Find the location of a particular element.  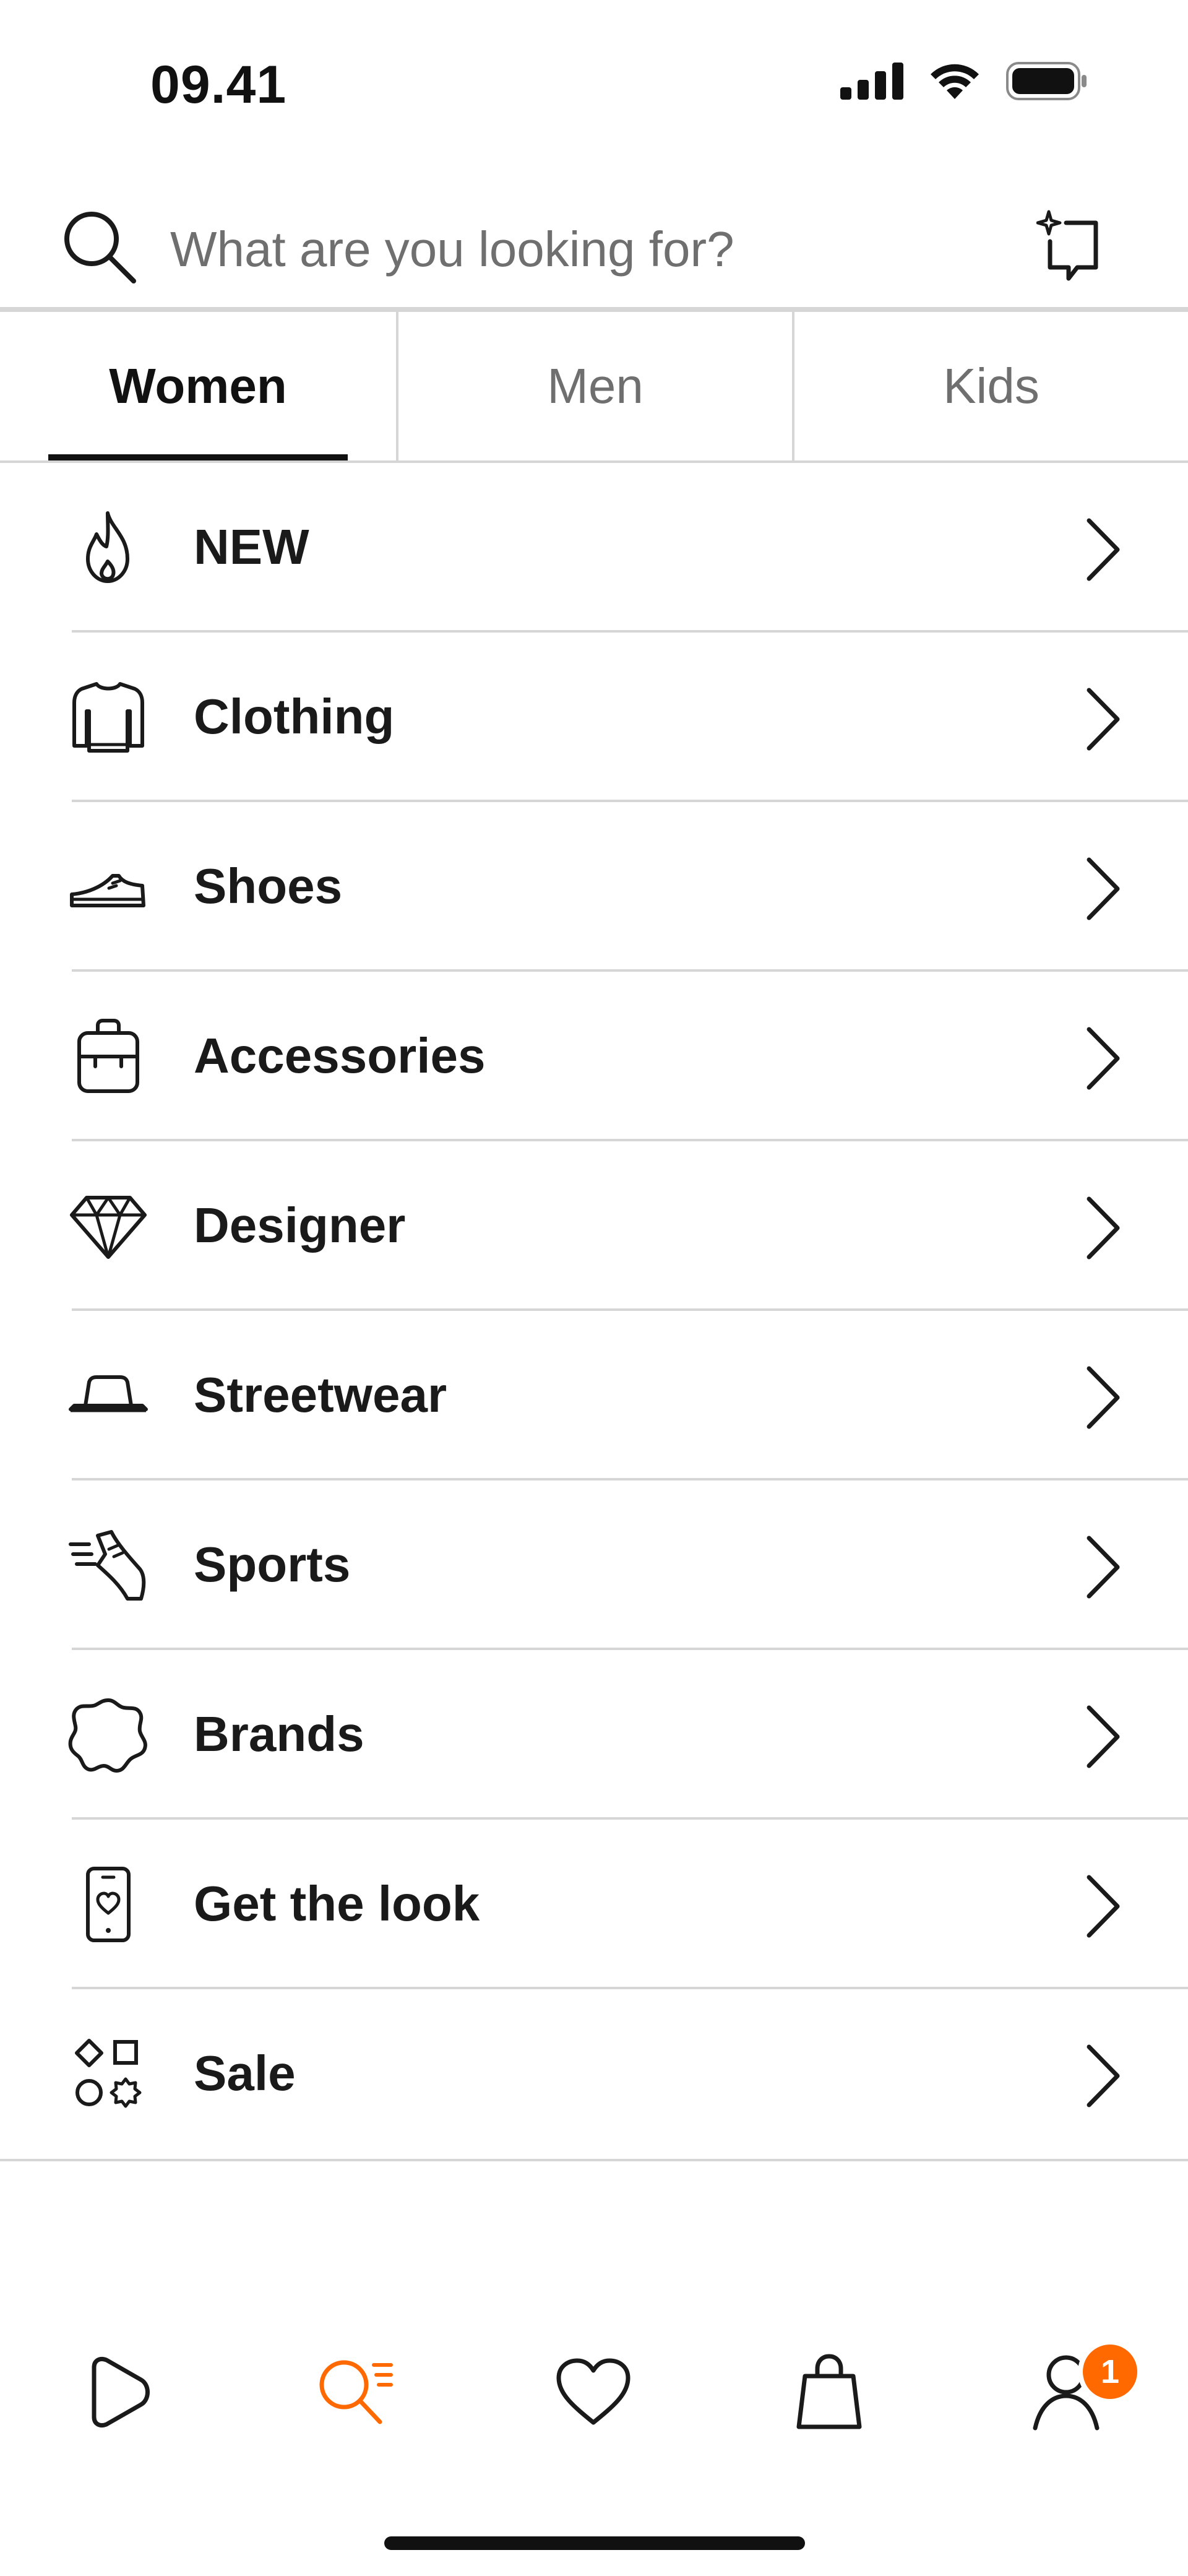

play-icon is located at coordinates (116, 2392).